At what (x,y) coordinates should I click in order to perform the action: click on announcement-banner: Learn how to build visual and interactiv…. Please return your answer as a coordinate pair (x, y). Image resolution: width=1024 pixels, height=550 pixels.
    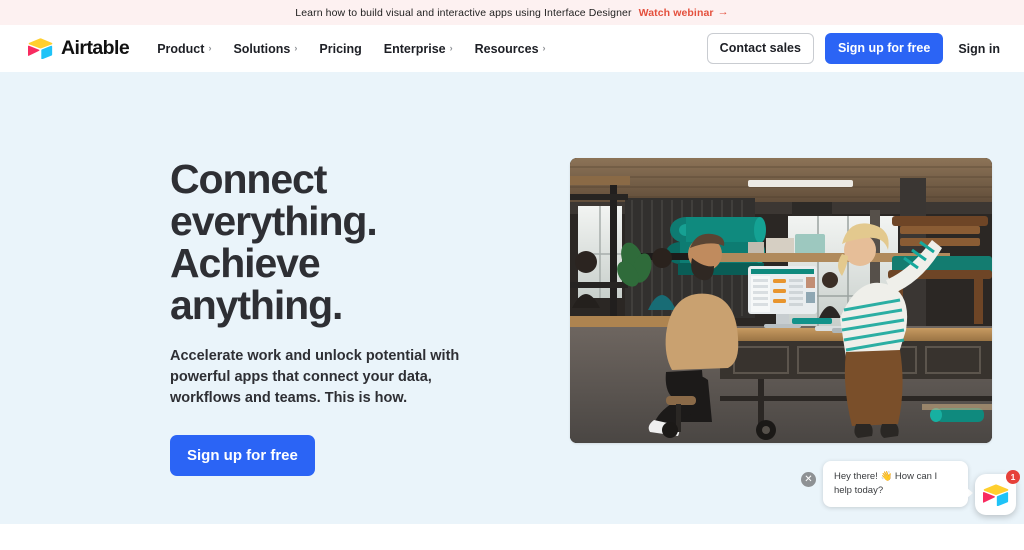
    Looking at the image, I should click on (512, 12).